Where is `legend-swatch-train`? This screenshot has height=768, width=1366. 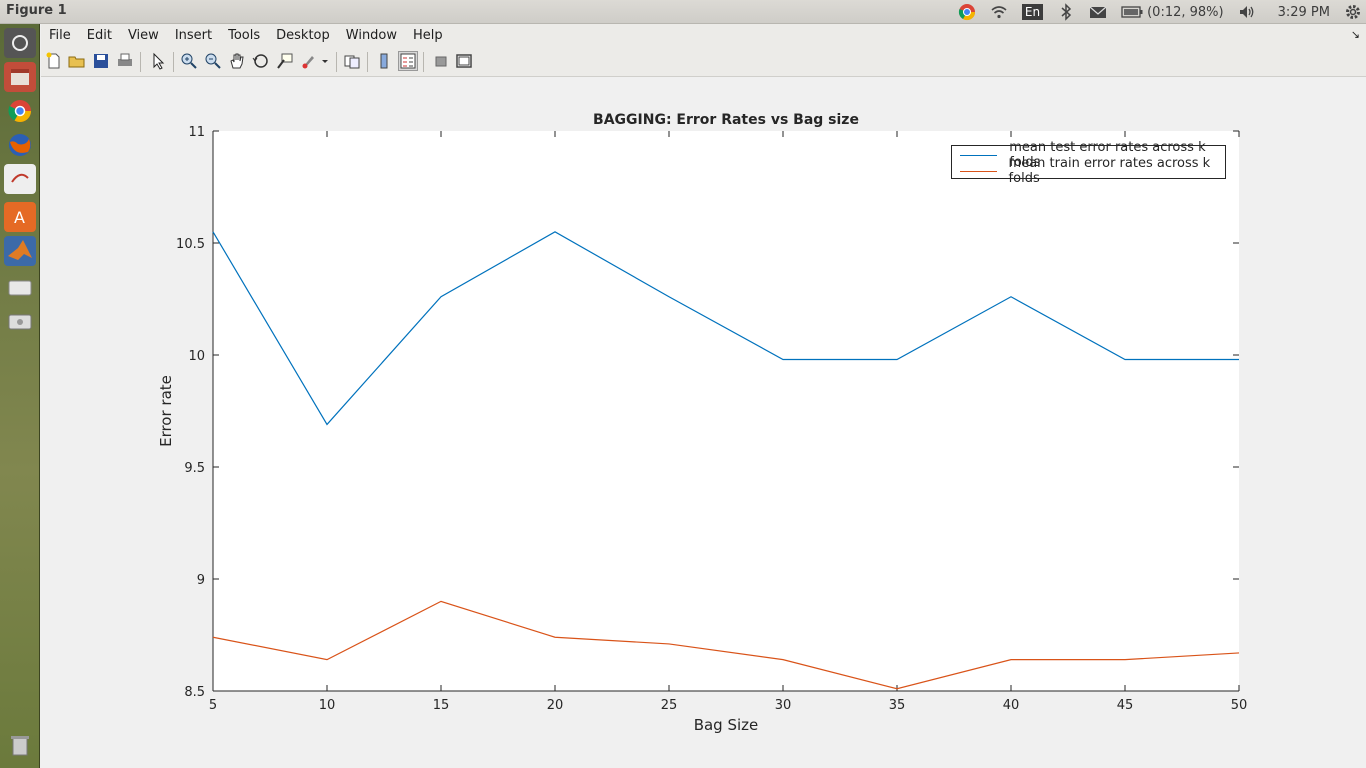 legend-swatch-train is located at coordinates (978, 171).